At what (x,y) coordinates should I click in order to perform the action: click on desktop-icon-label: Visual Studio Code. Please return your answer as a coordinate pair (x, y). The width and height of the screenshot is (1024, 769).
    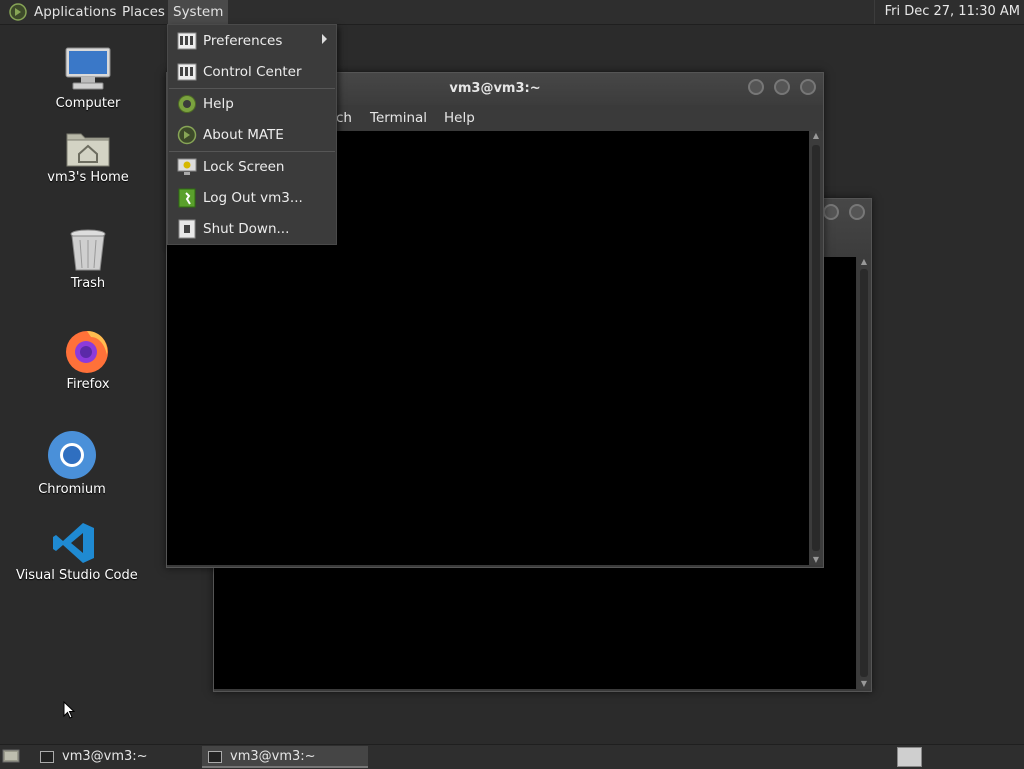
    Looking at the image, I should click on (77, 575).